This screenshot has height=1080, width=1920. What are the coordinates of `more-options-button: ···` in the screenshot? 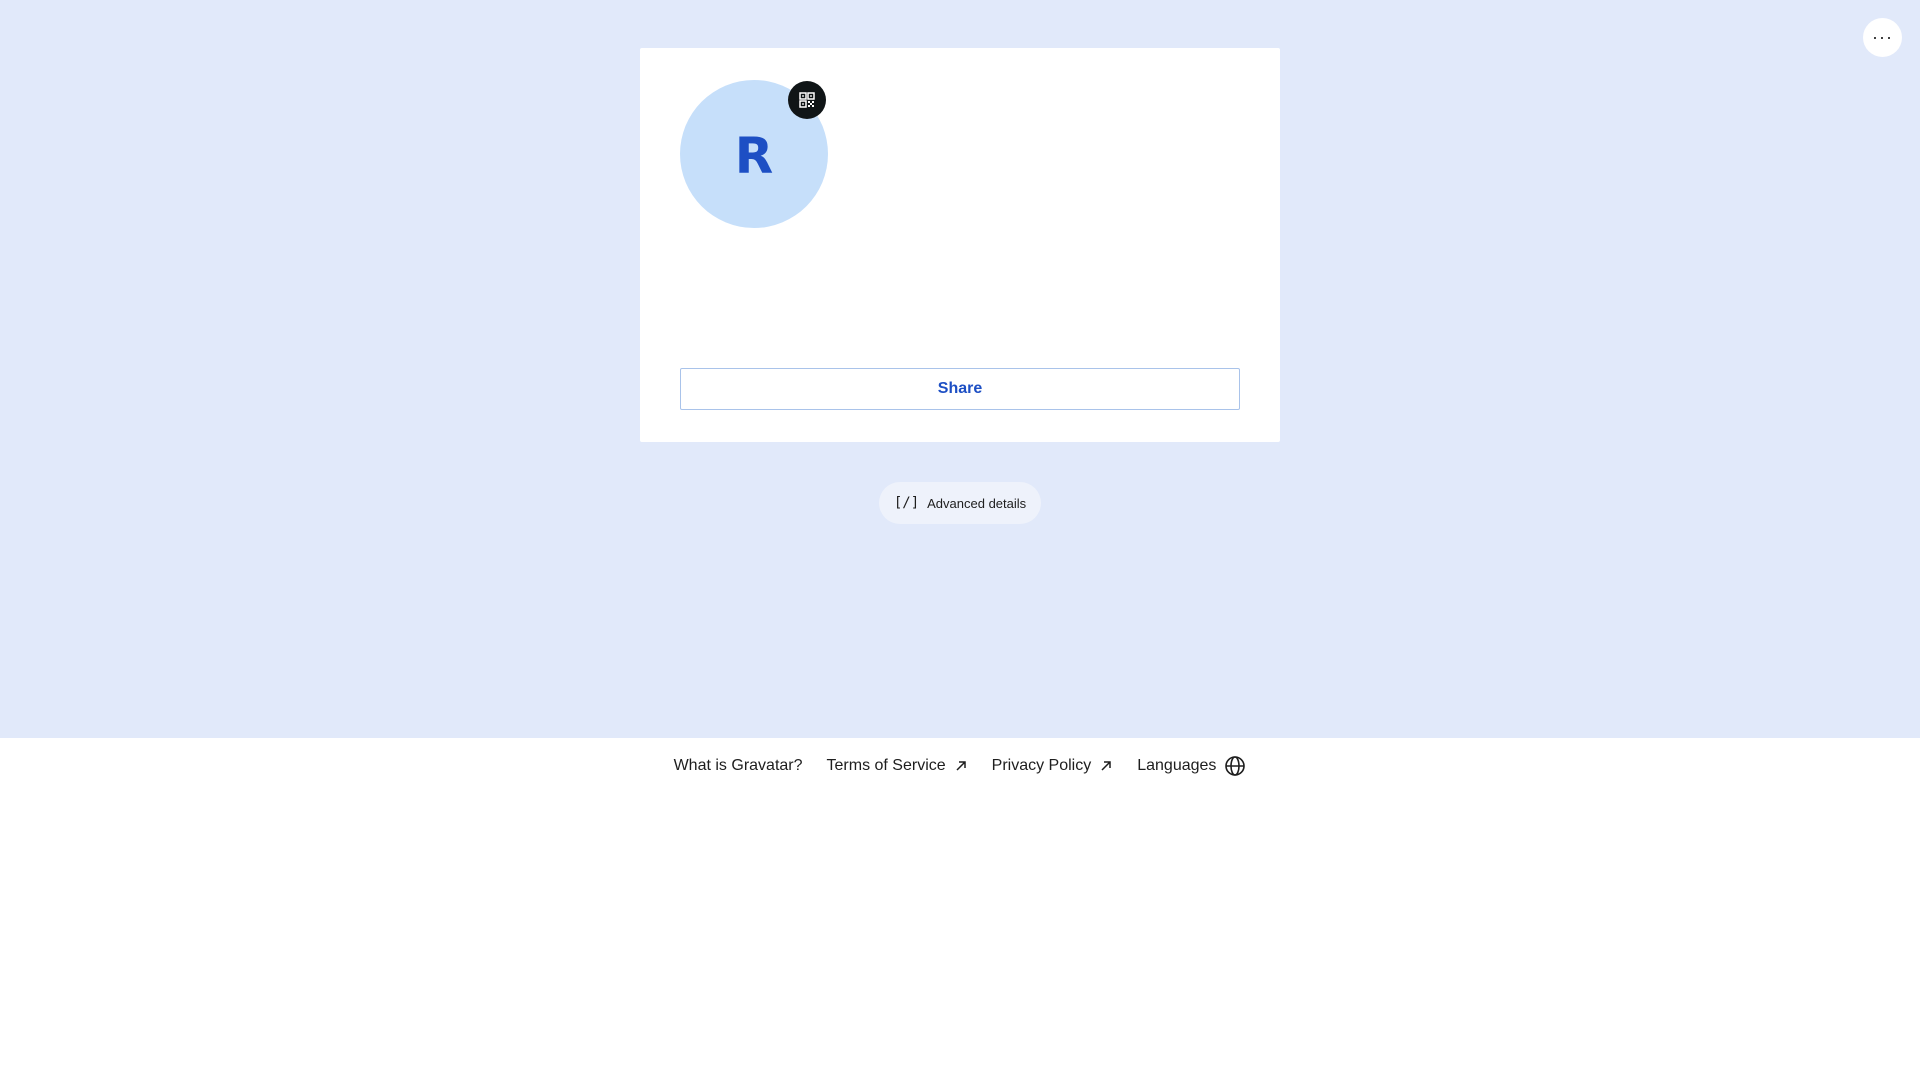 It's located at (1882, 37).